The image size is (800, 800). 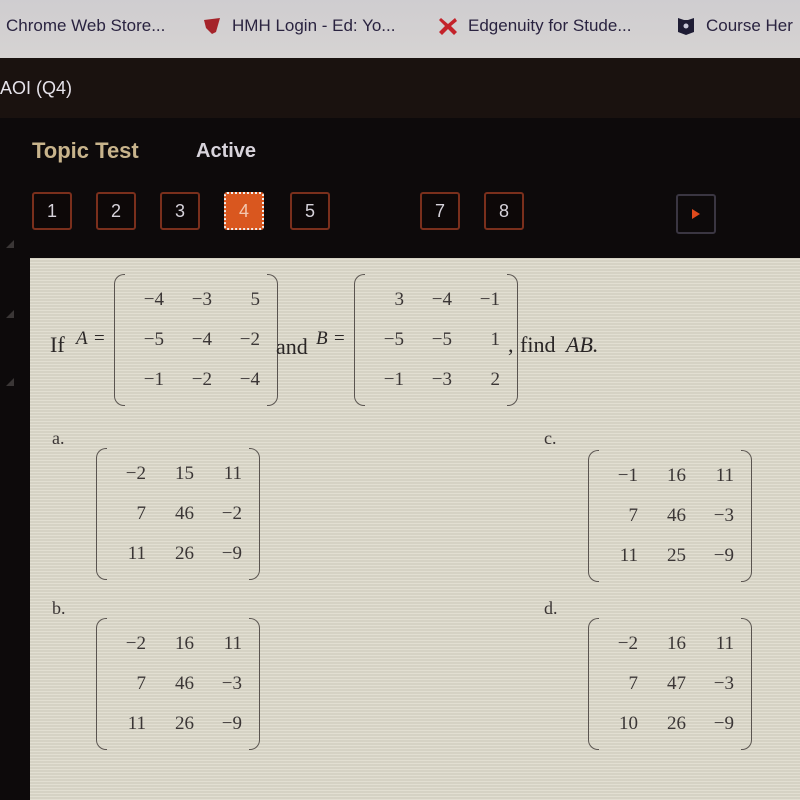 I want to click on question-3-button: 3, so click(x=180, y=211).